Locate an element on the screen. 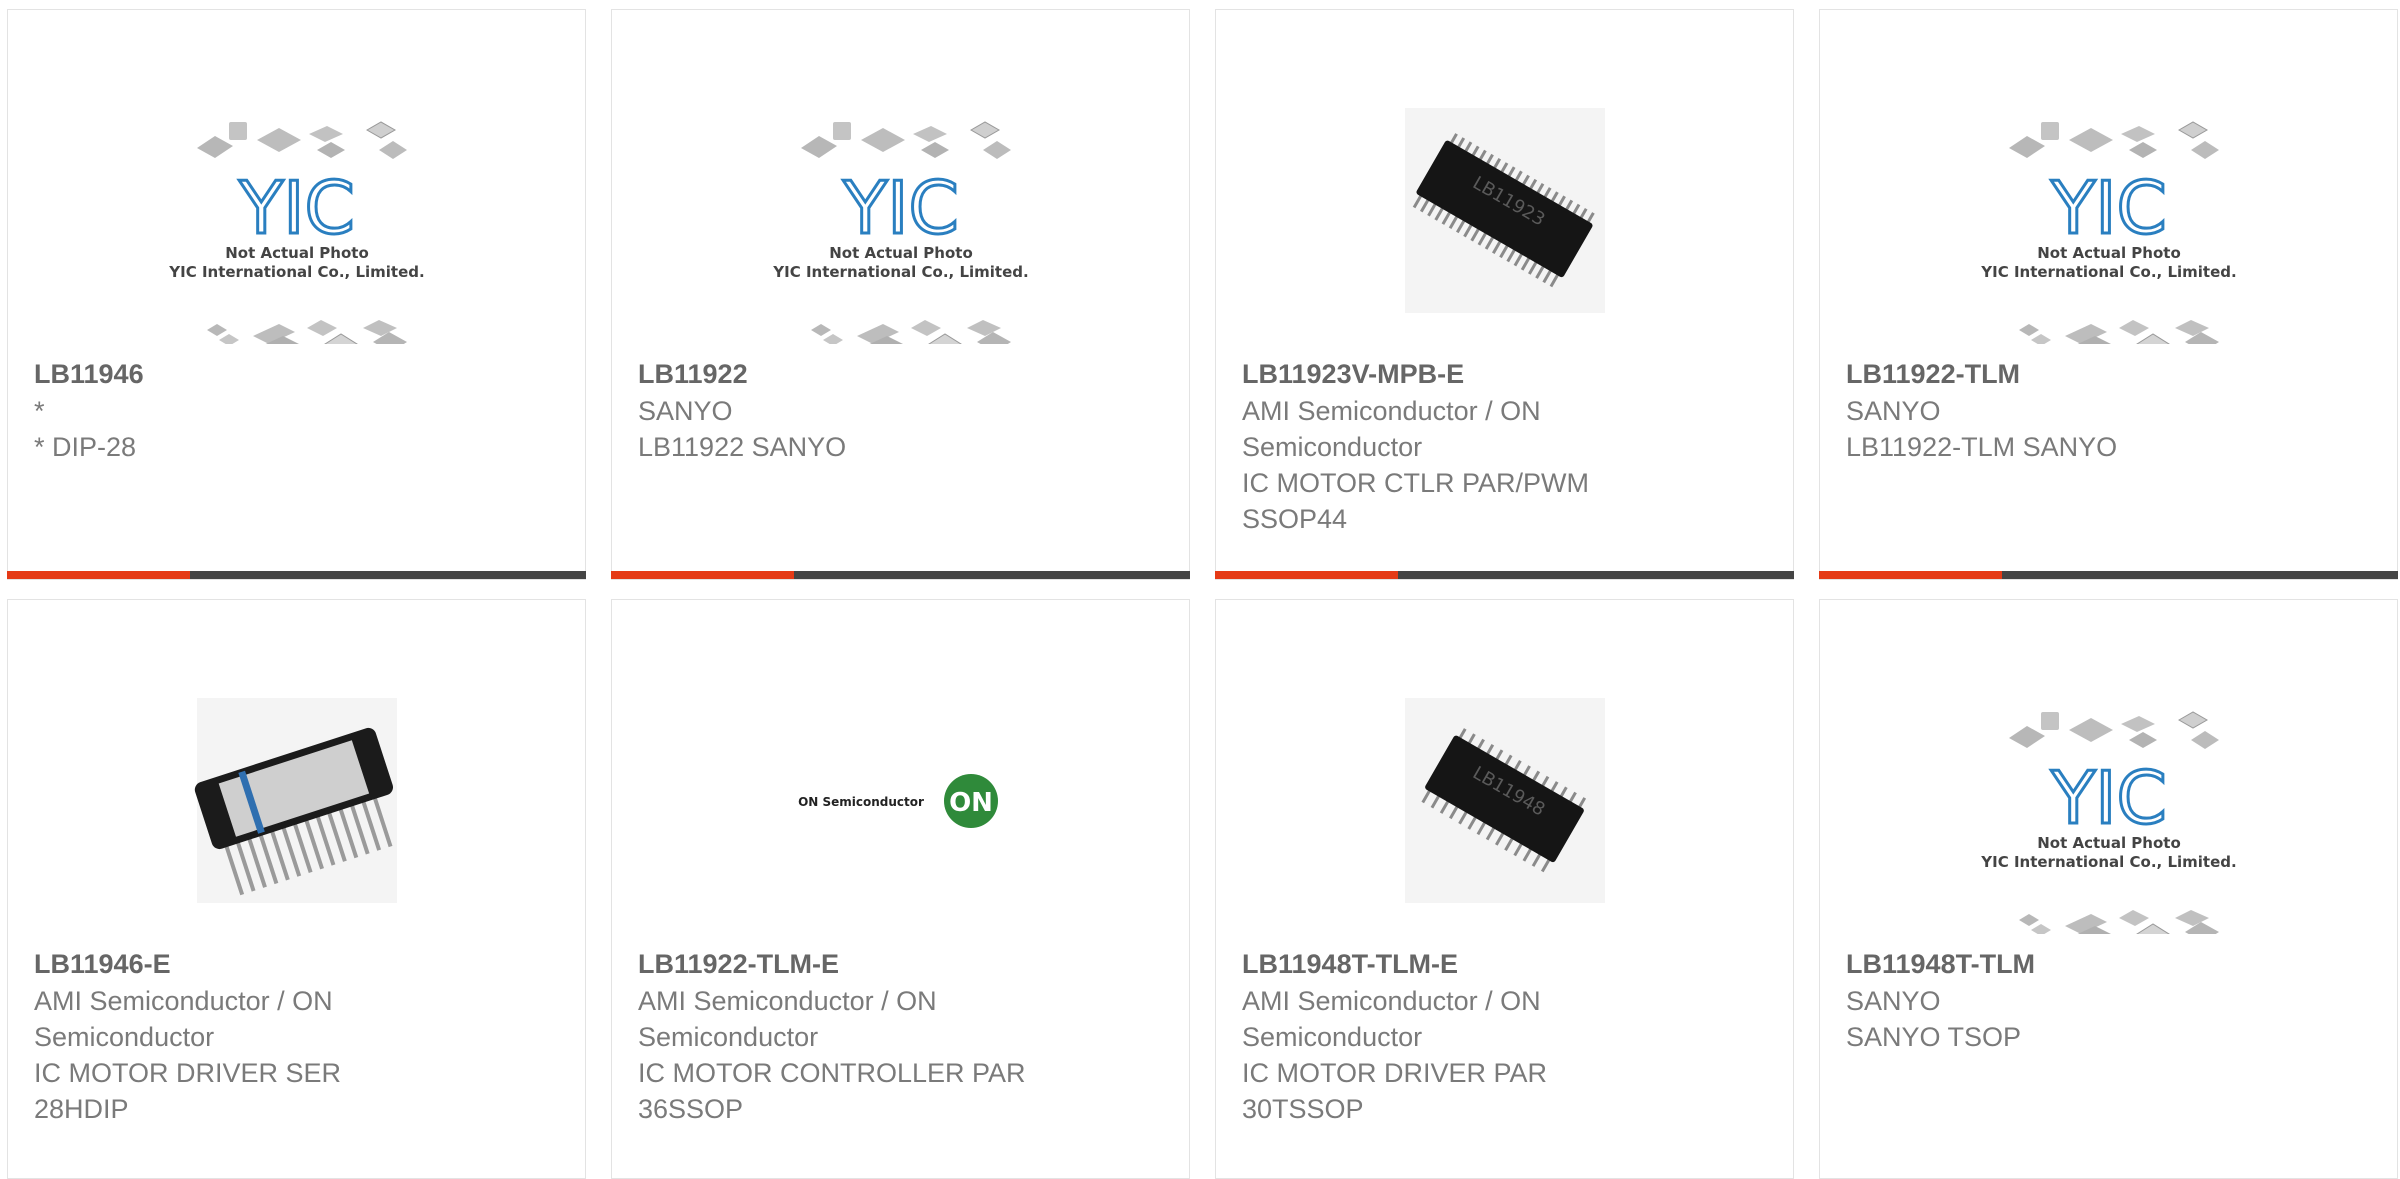 This screenshot has width=2400, height=1179. product-detail-line: 28HDIP is located at coordinates (81, 1109).